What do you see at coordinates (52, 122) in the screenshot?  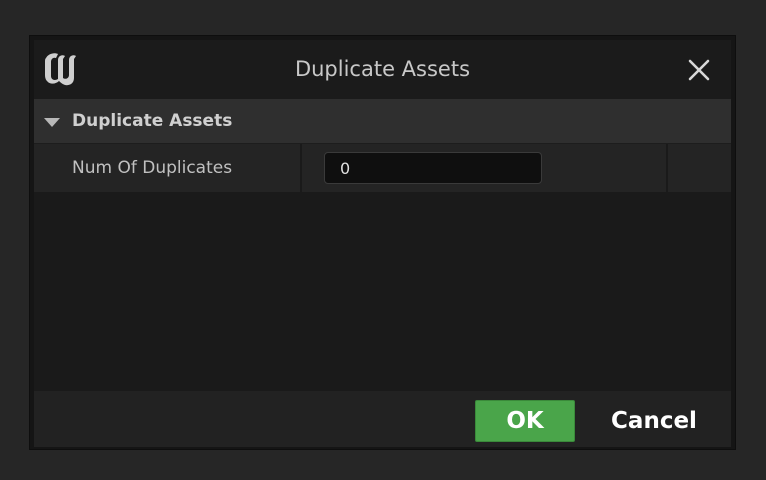 I see `collapse-arrow-icon` at bounding box center [52, 122].